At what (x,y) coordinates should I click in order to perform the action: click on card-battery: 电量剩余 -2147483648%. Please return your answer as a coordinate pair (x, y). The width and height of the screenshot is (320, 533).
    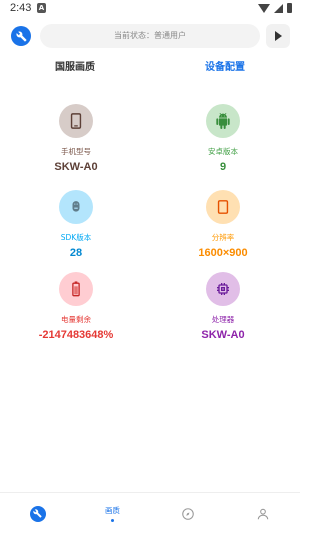
    Looking at the image, I should click on (76, 306).